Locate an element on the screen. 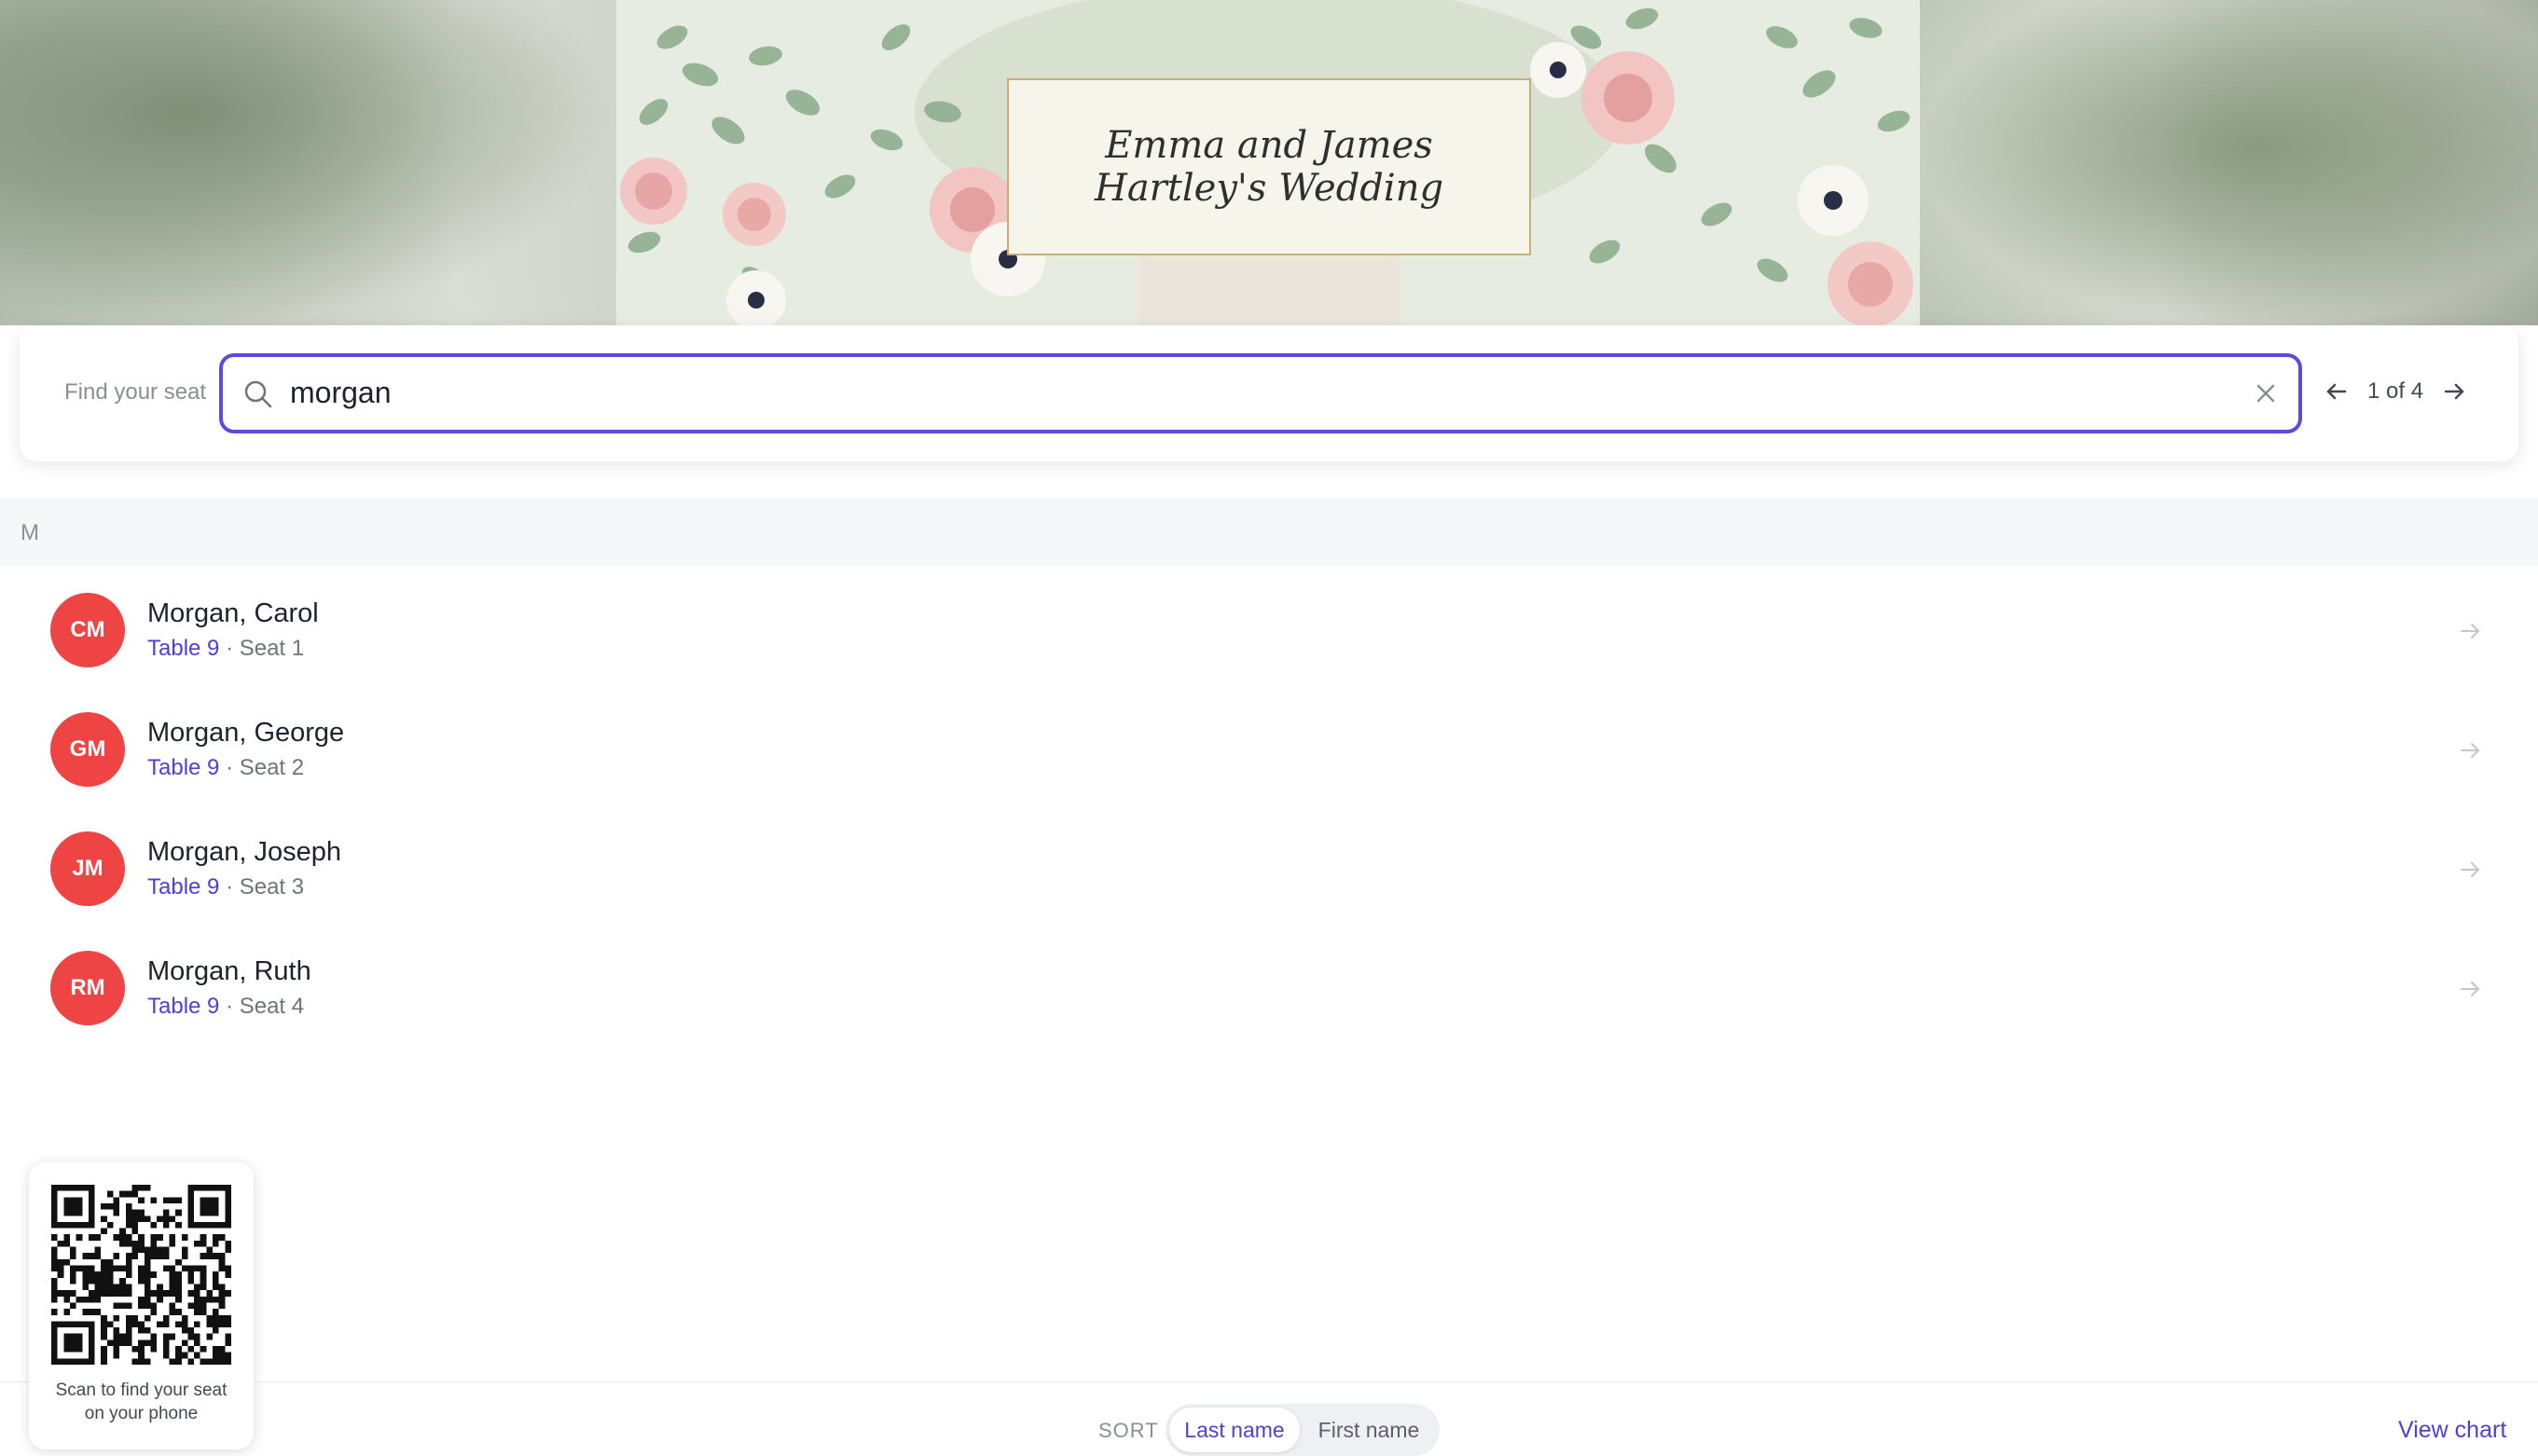  sort-last-name-button: Last name is located at coordinates (1235, 1430).